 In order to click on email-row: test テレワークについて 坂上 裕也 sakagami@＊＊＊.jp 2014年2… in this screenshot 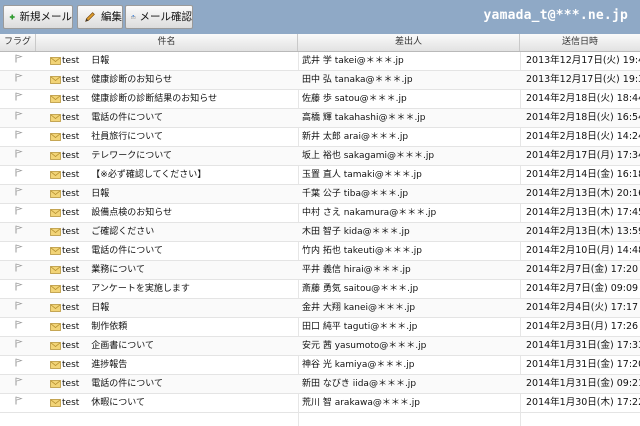, I will do `click(320, 156)`.